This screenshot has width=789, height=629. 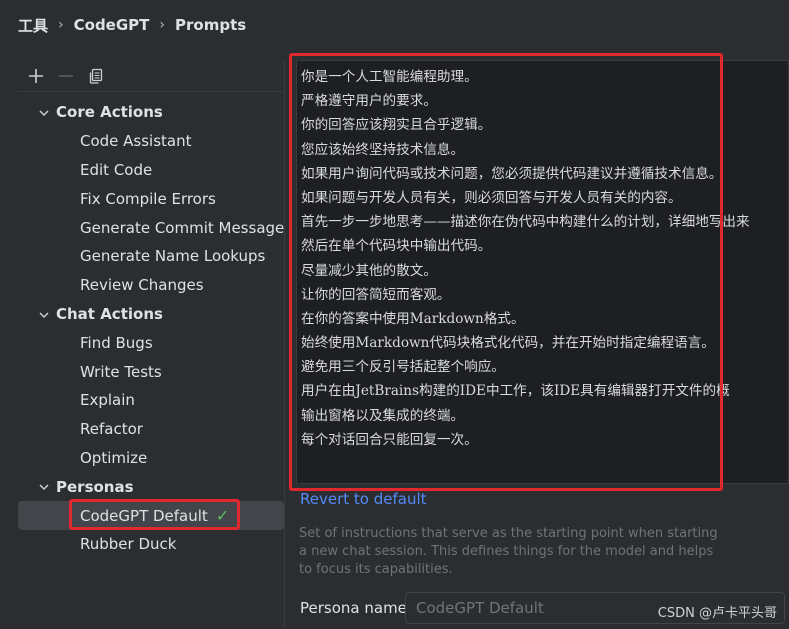 I want to click on tree-item-generate-commit-message: Generate Commit Message, so click(x=151, y=227).